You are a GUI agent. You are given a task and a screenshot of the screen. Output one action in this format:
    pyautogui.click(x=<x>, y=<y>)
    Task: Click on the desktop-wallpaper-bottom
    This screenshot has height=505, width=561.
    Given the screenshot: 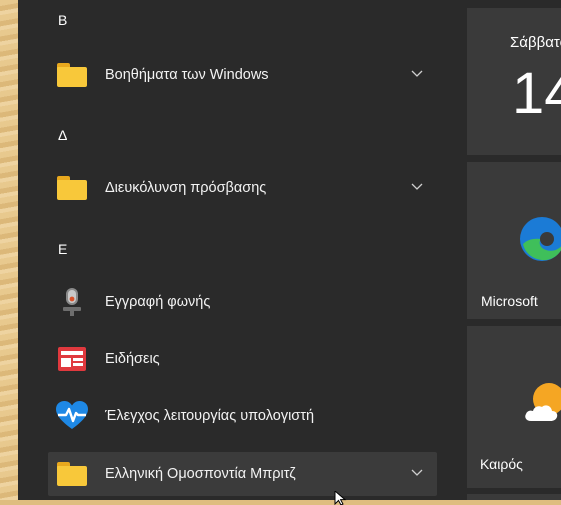 What is the action you would take?
    pyautogui.click(x=280, y=502)
    